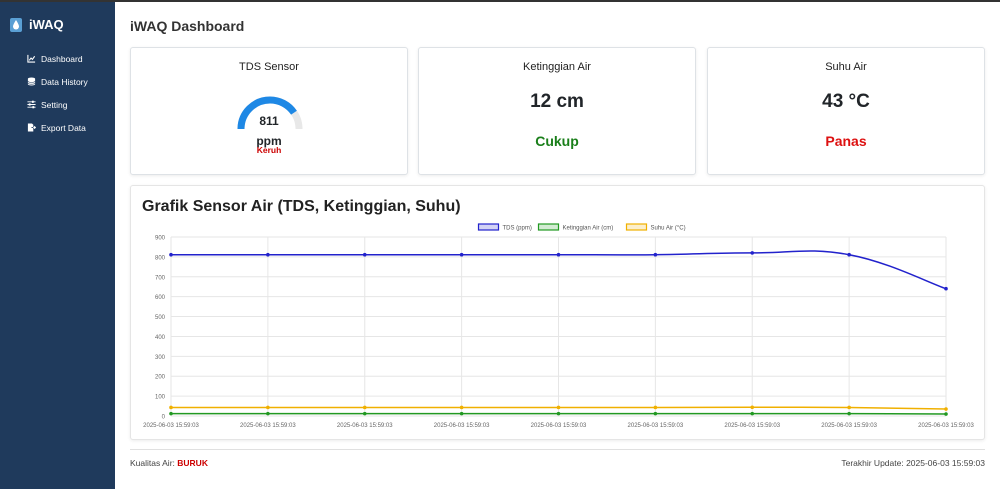 The width and height of the screenshot is (1000, 489). What do you see at coordinates (160, 318) in the screenshot?
I see `y-tick-label: 500` at bounding box center [160, 318].